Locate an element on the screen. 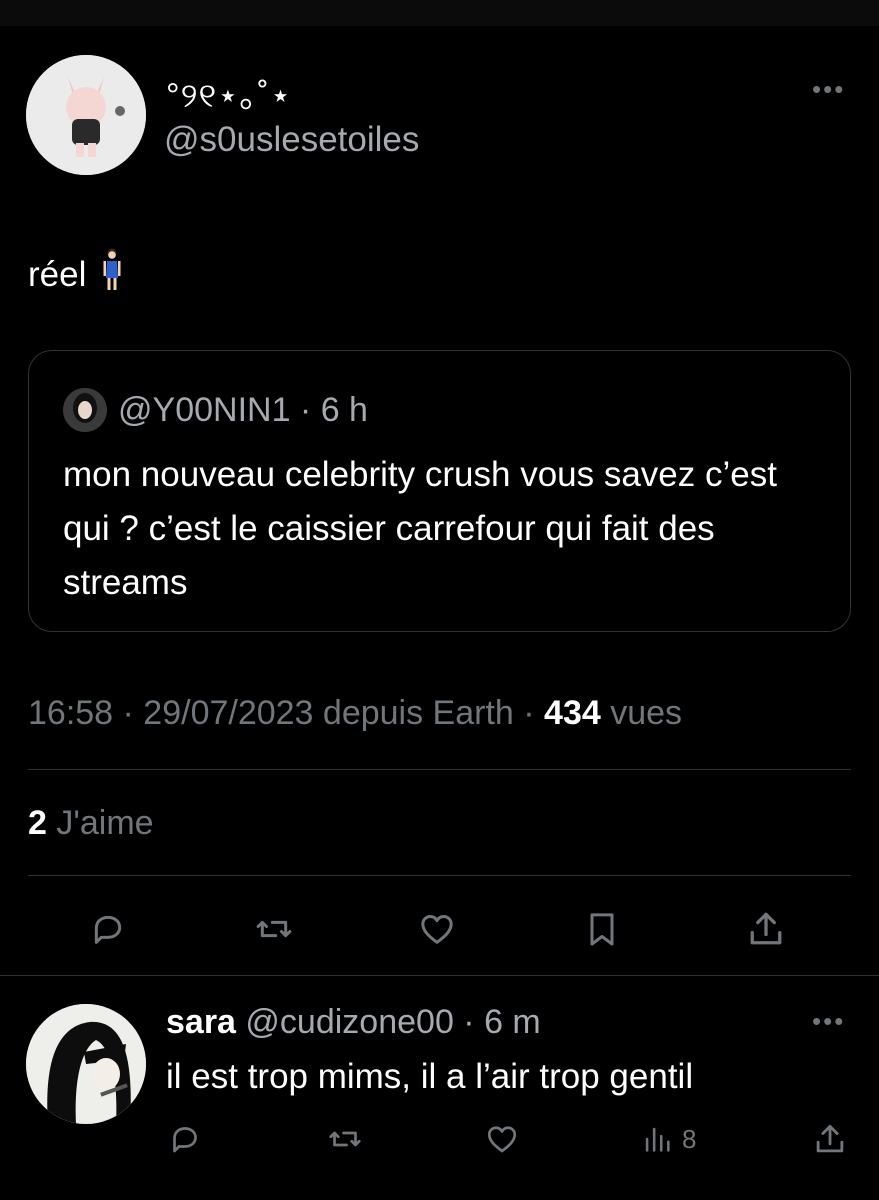 The width and height of the screenshot is (879, 1200). analytics-icon is located at coordinates (657, 1139).